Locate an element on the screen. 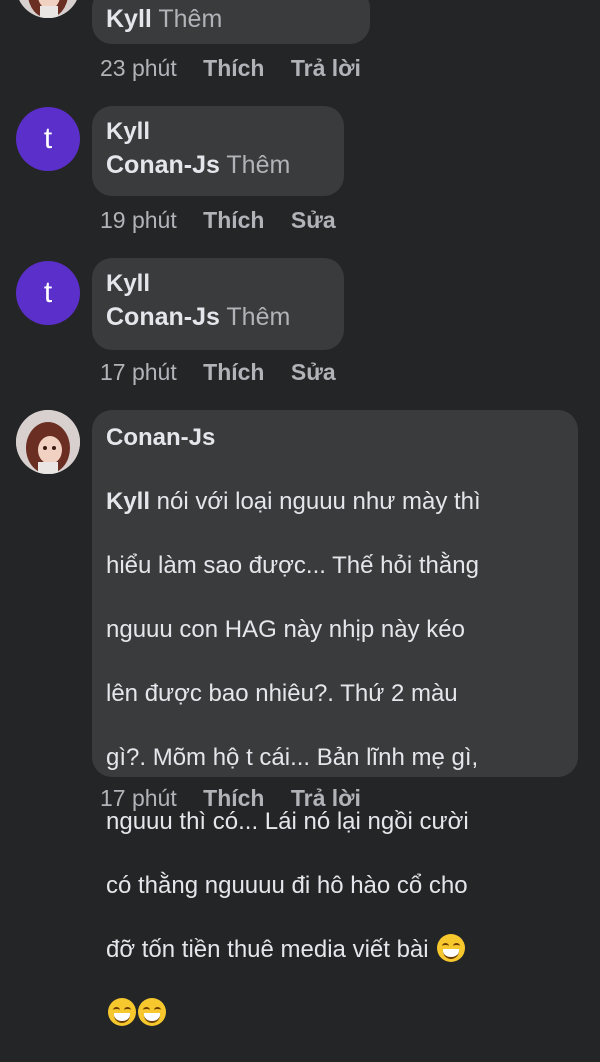 The height and width of the screenshot is (1062, 600). comment-line-text: nói với loại nguuu như mày thì is located at coordinates (315, 501).